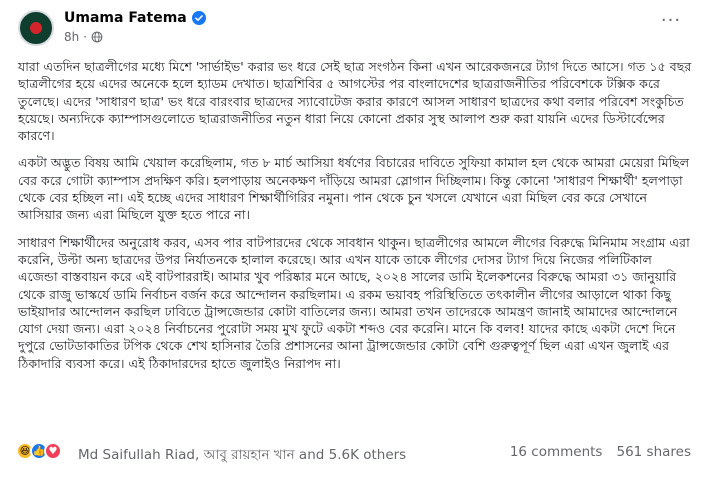  Describe the element at coordinates (53, 451) in the screenshot. I see `love-reaction-icon: ♥` at that location.